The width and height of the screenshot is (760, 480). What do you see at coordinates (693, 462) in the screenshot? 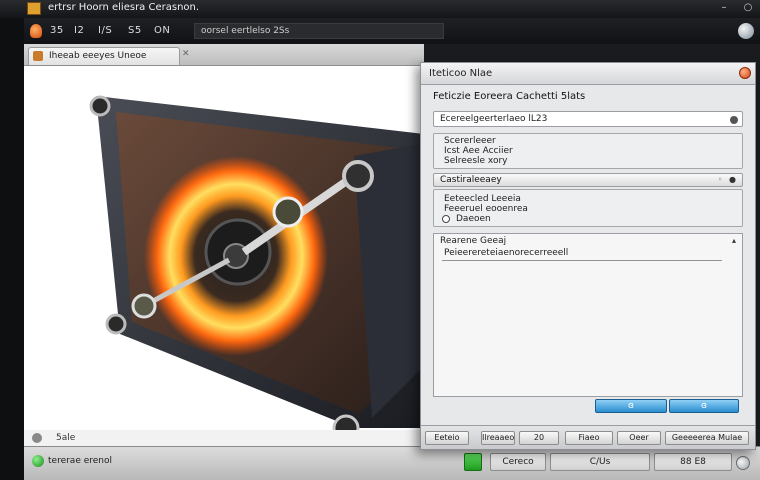
I see `bottom-button-3: 88 E8` at bounding box center [693, 462].